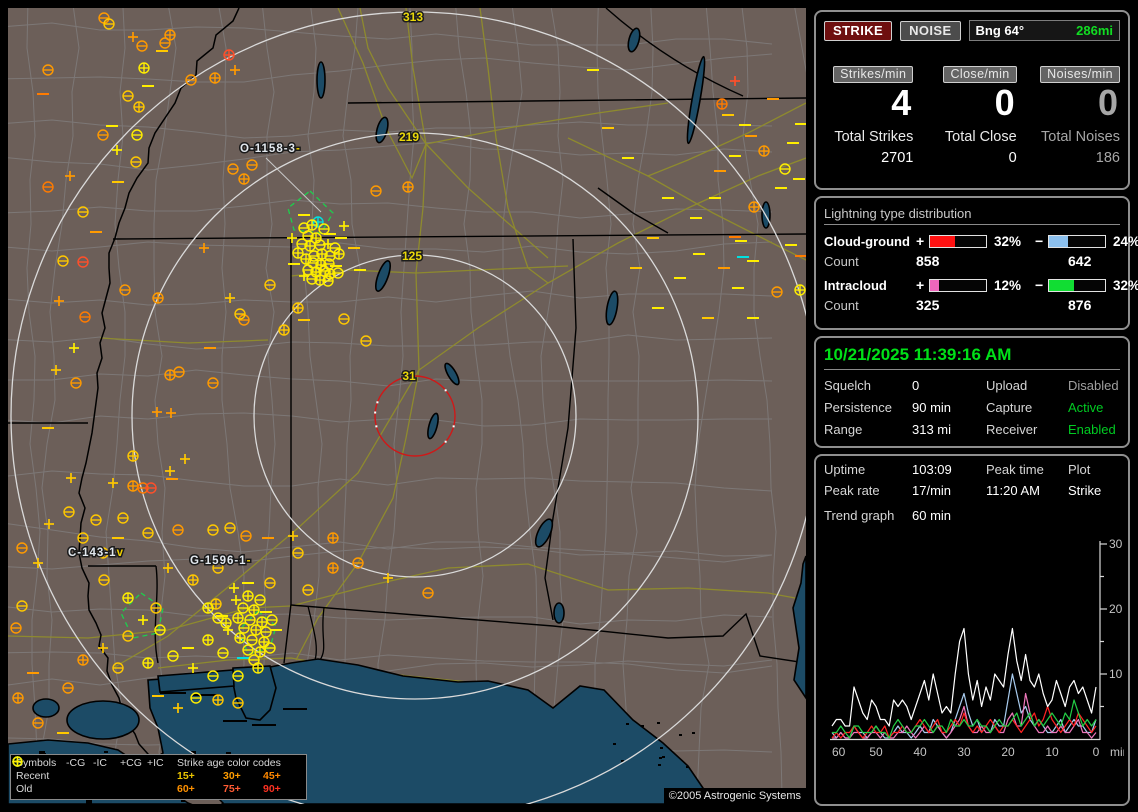 The height and width of the screenshot is (812, 1138). Describe the element at coordinates (272, 776) in the screenshot. I see `legend-age-value: 45+` at that location.